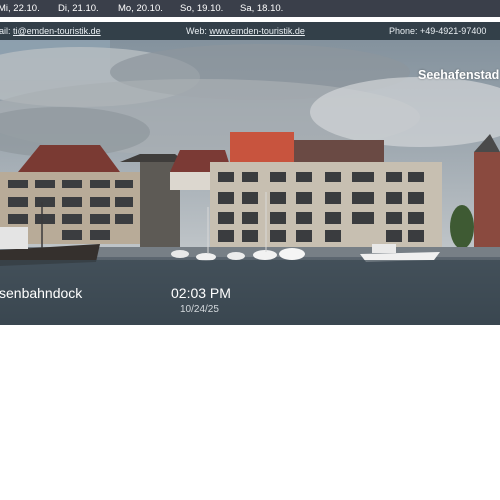  Describe the element at coordinates (7, 31) in the screenshot. I see `email-prefix: ail:` at that location.